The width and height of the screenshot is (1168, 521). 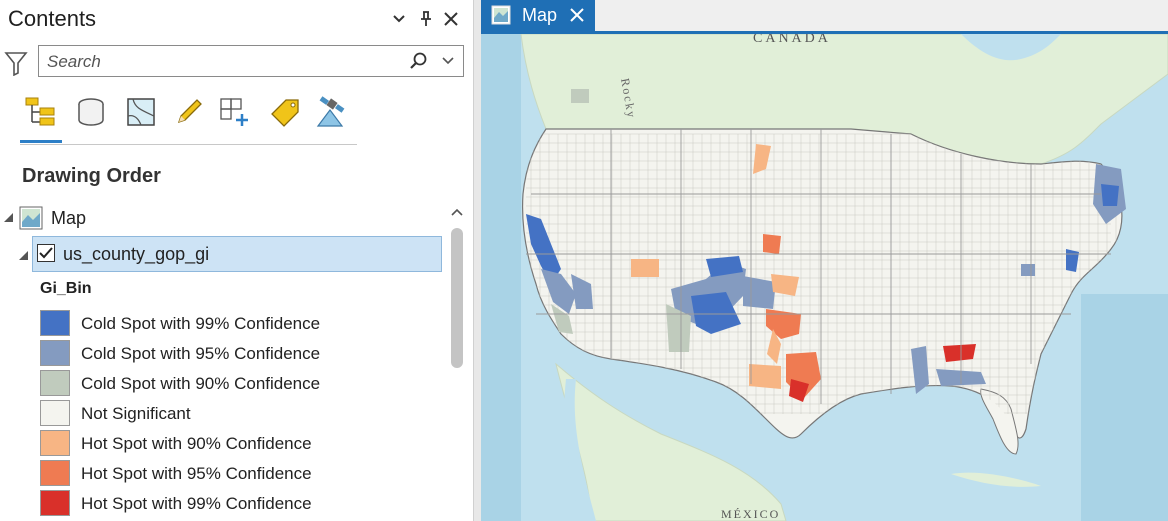 What do you see at coordinates (188, 144) in the screenshot?
I see `toolbar-divider` at bounding box center [188, 144].